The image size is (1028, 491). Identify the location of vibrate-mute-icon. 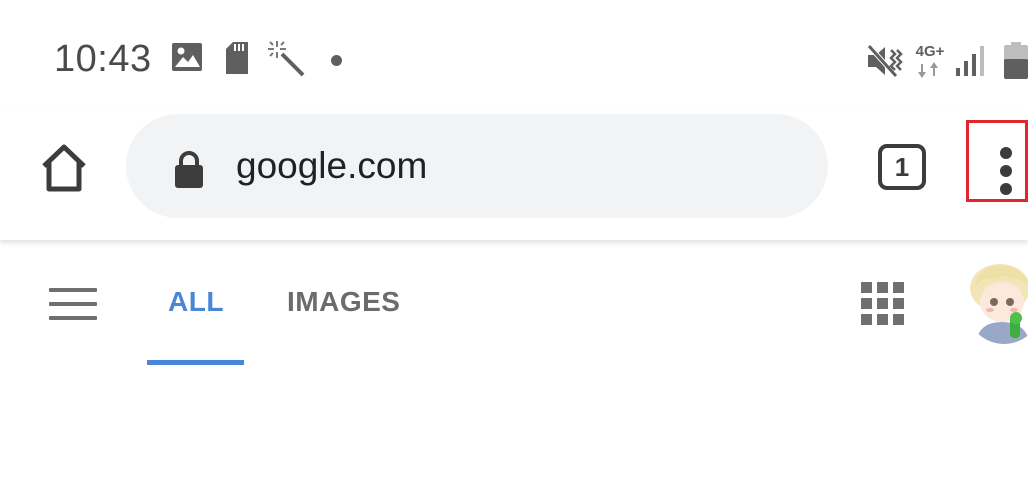
(885, 61).